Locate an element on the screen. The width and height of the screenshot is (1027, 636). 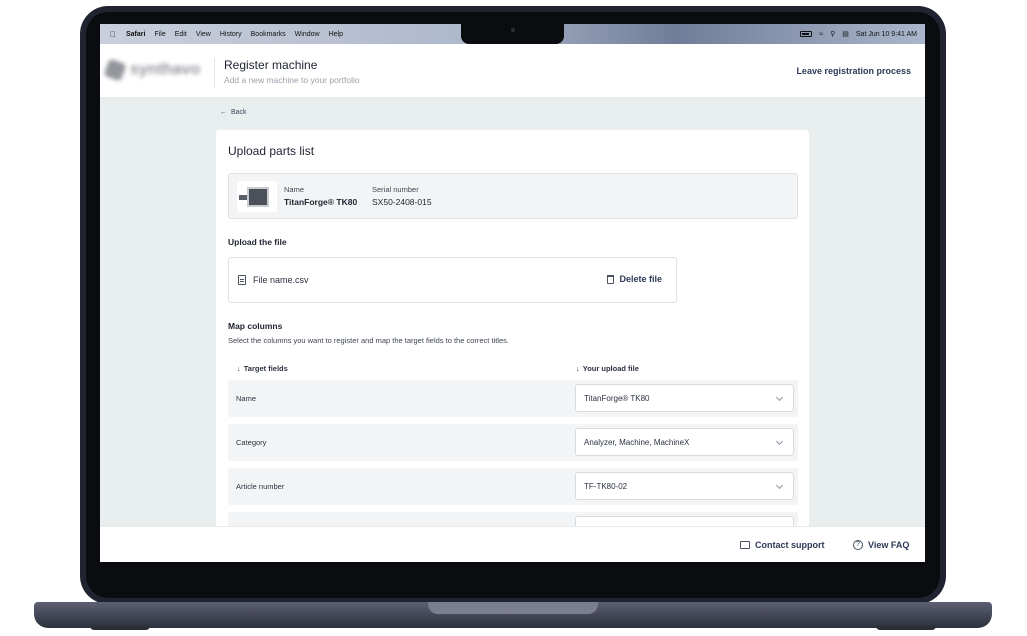
menu-history: History is located at coordinates (231, 34).